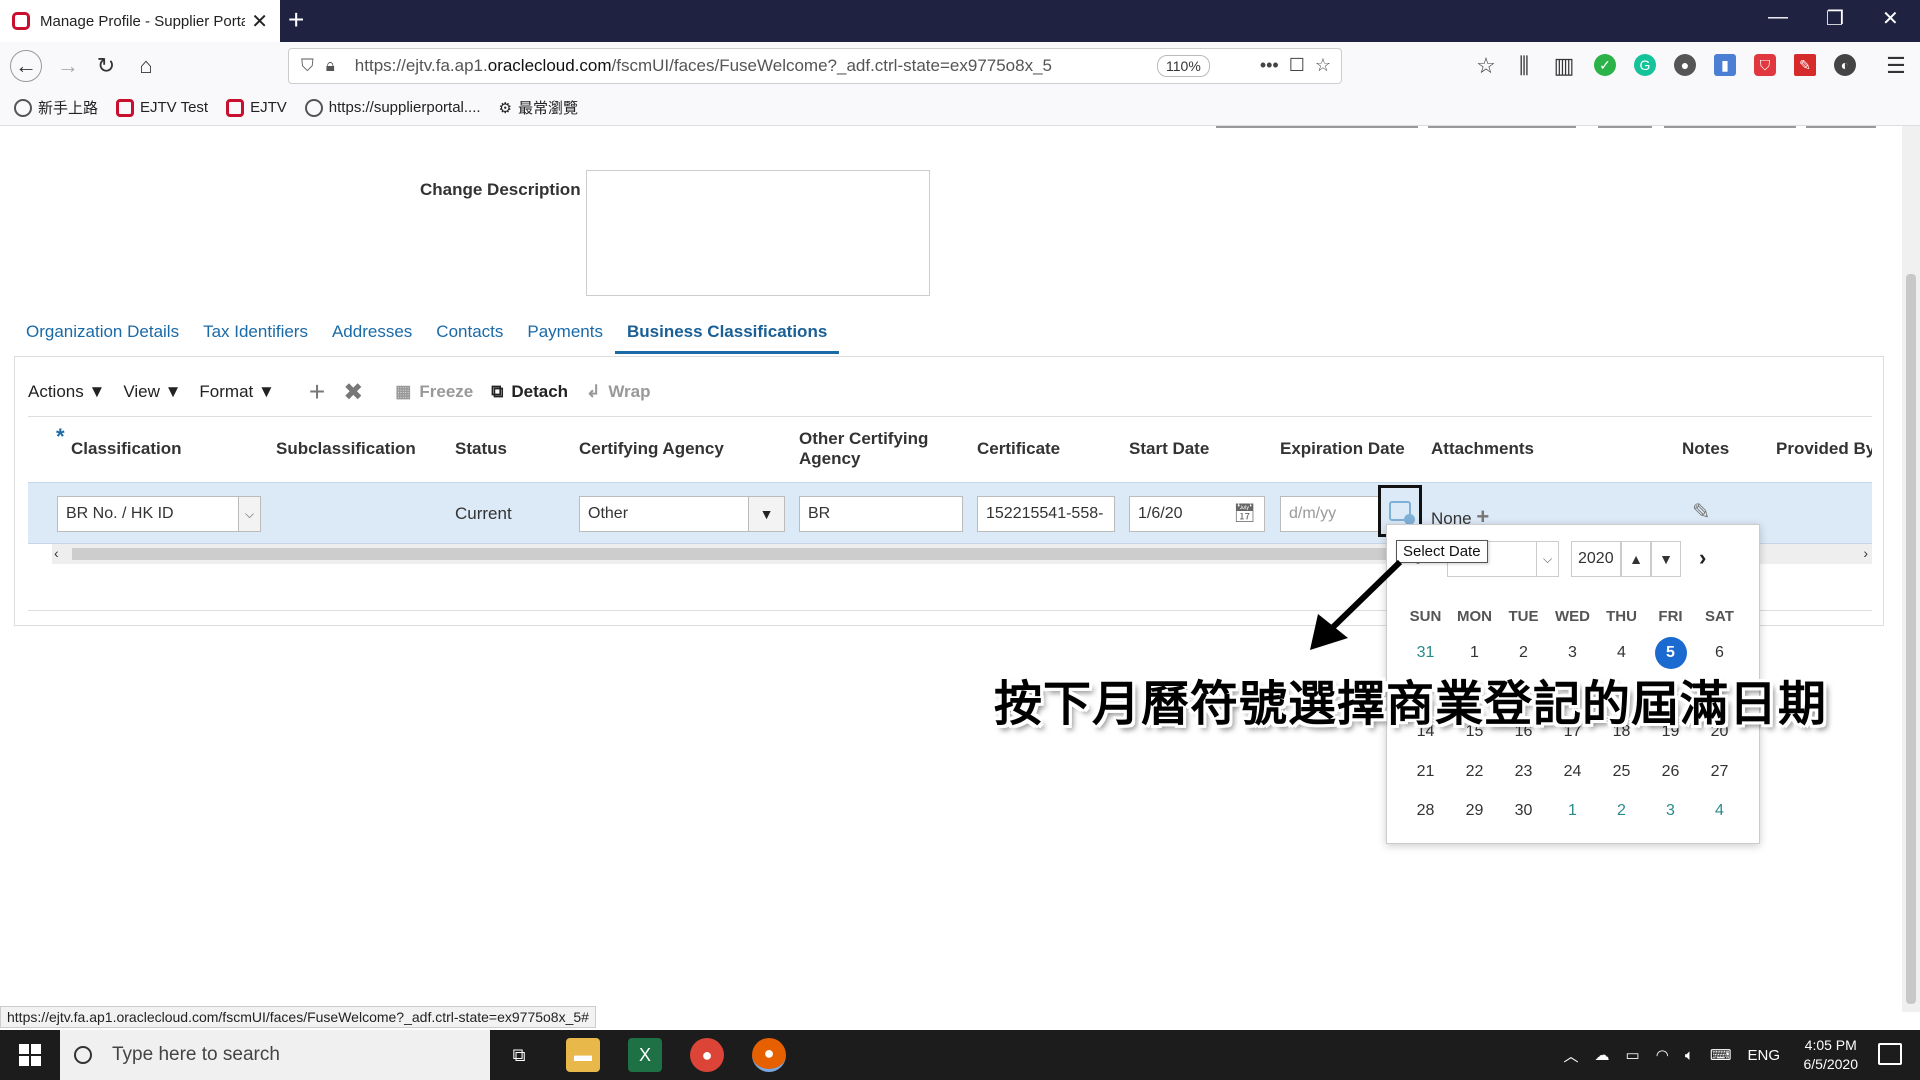  What do you see at coordinates (353, 392) in the screenshot?
I see `delete-row-icon: ✖` at bounding box center [353, 392].